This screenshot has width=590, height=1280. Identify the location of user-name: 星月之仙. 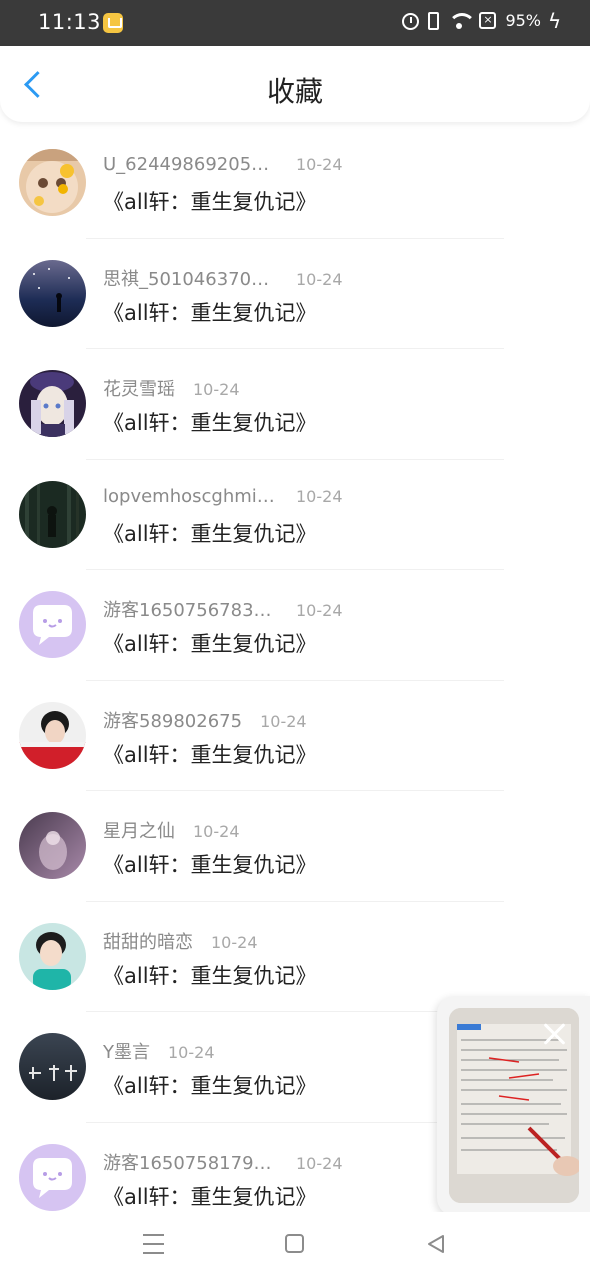
(139, 831).